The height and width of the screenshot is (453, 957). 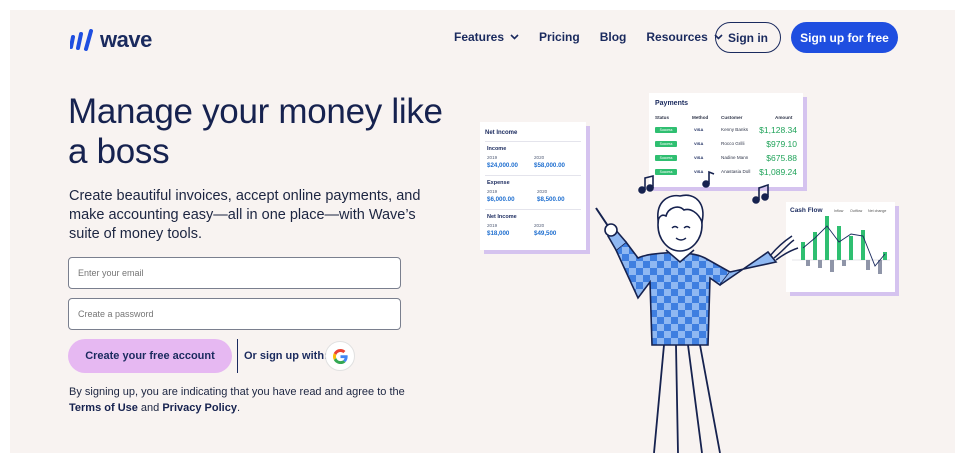 What do you see at coordinates (735, 157) in the screenshot?
I see `customer-name: Nadine Mann` at bounding box center [735, 157].